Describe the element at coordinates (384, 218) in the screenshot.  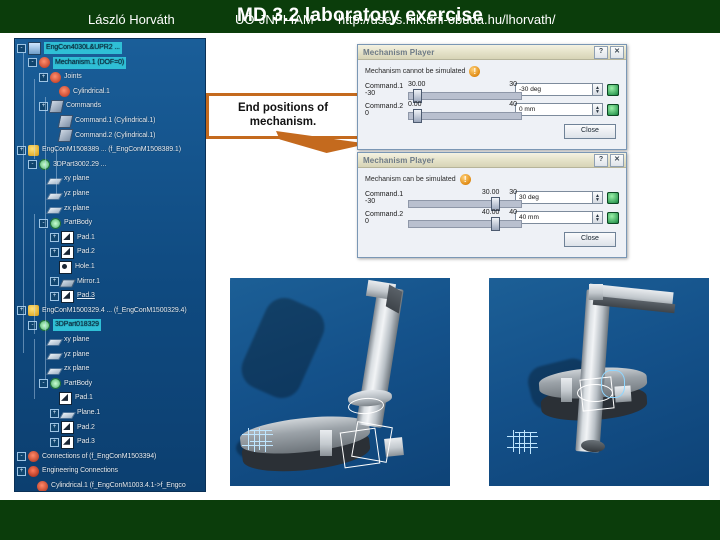
I see `command-label: Command.2 0` at that location.